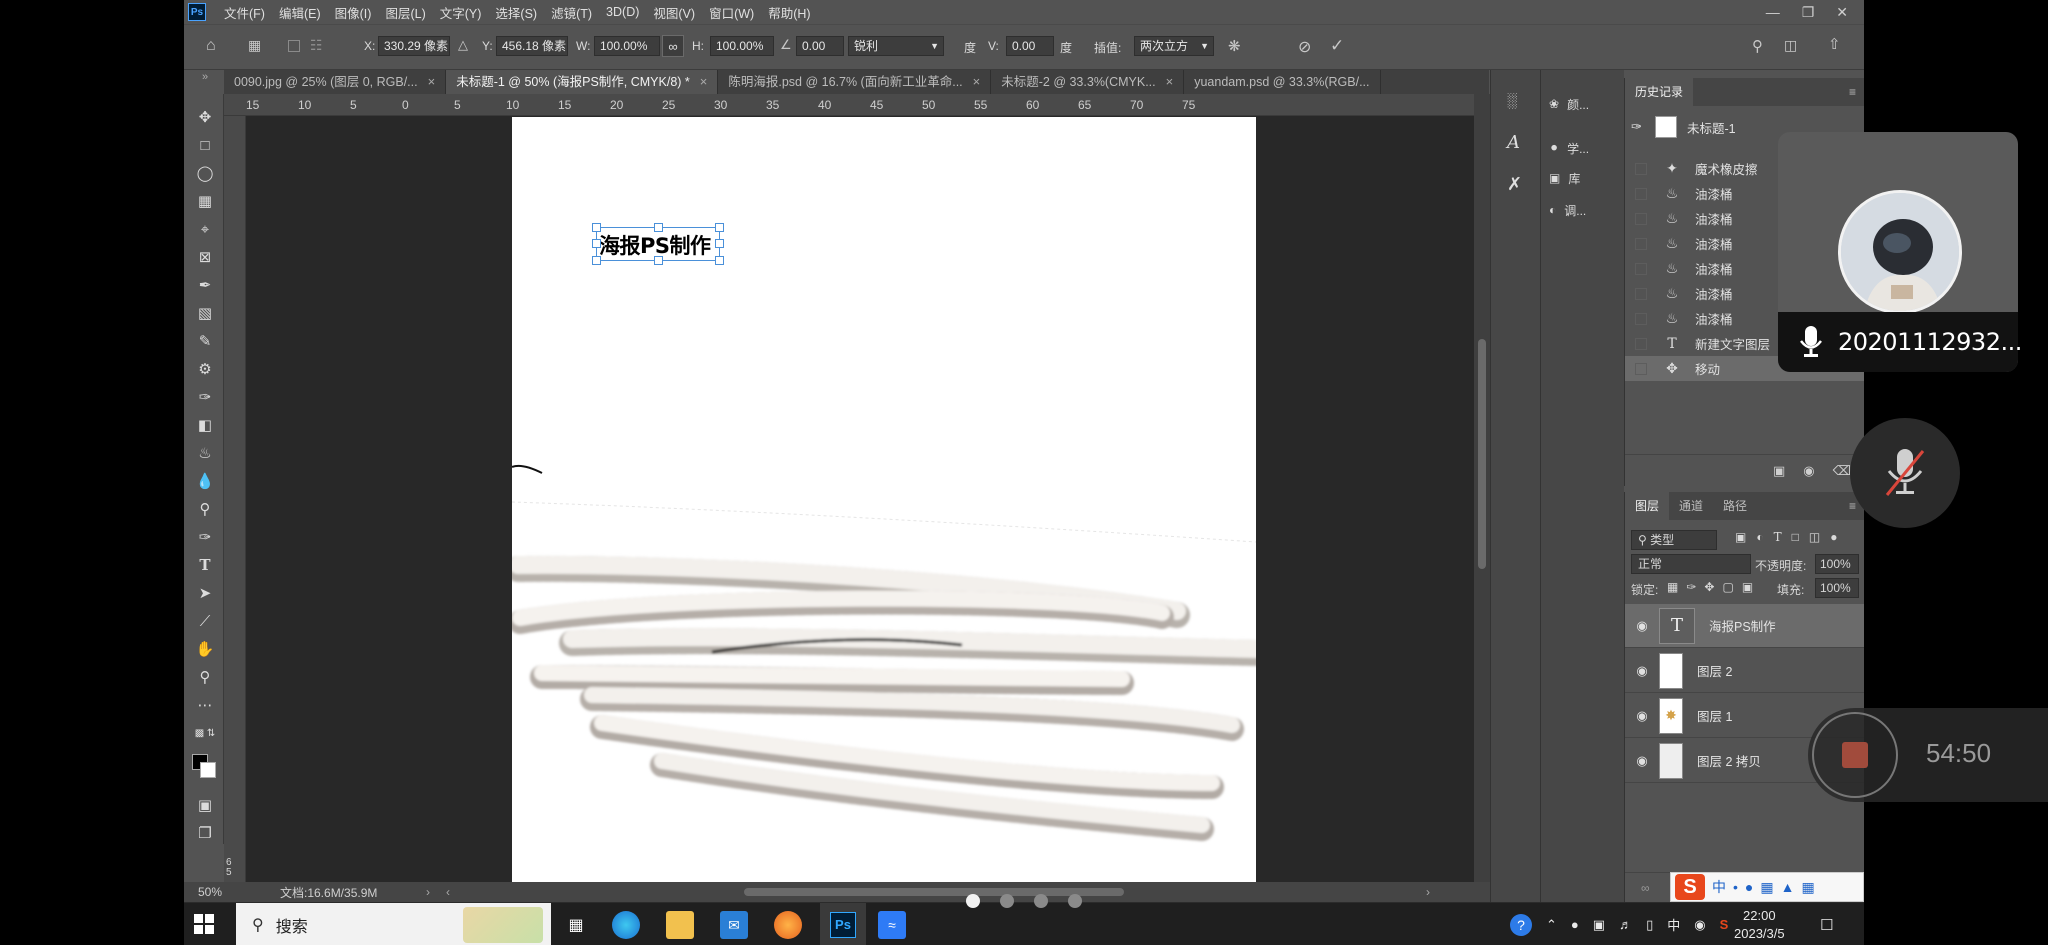 The image size is (2048, 945). Describe the element at coordinates (210, 892) in the screenshot. I see `zoom-level: 50%` at that location.